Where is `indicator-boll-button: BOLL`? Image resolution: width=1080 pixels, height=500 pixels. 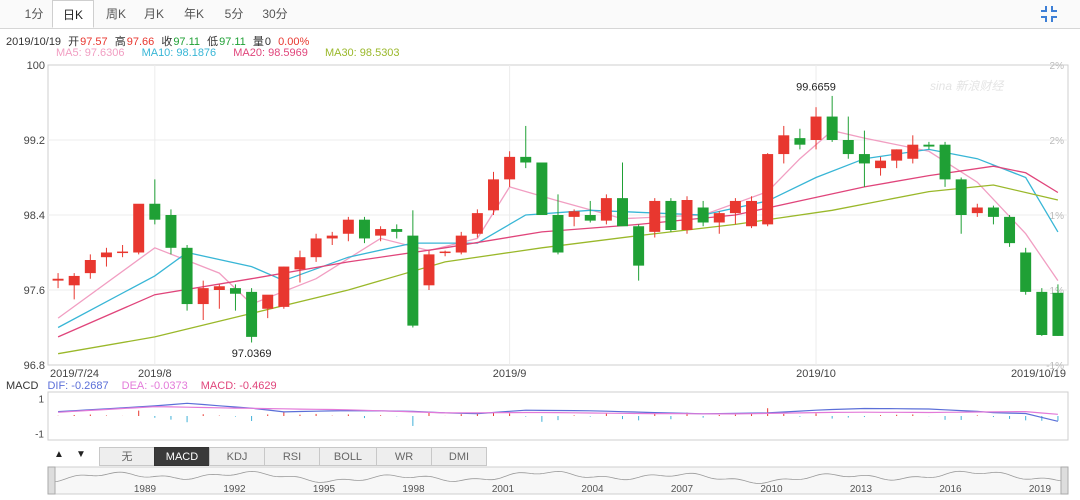
indicator-boll-button: BOLL is located at coordinates (348, 456).